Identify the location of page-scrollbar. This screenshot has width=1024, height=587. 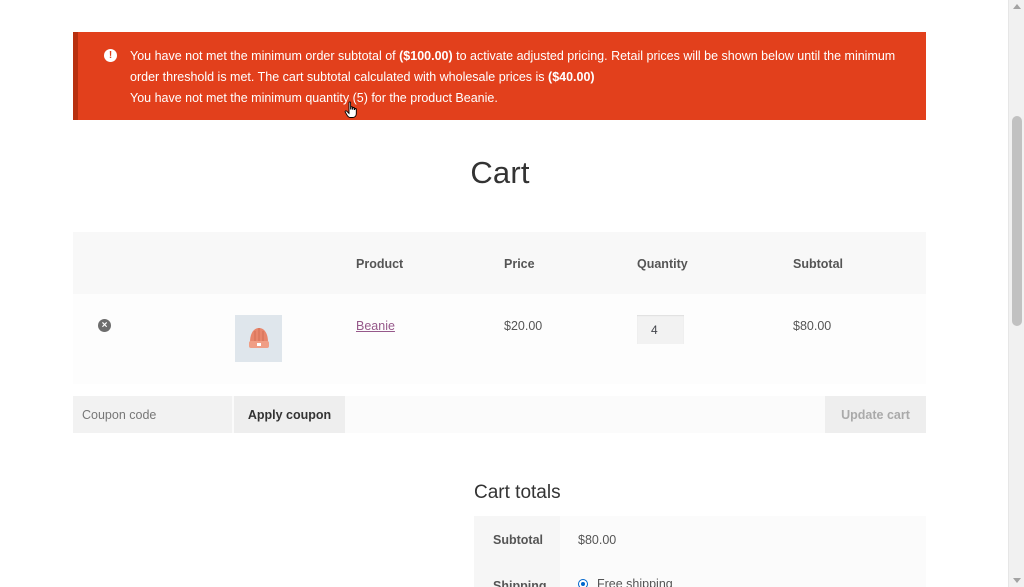
(1016, 293).